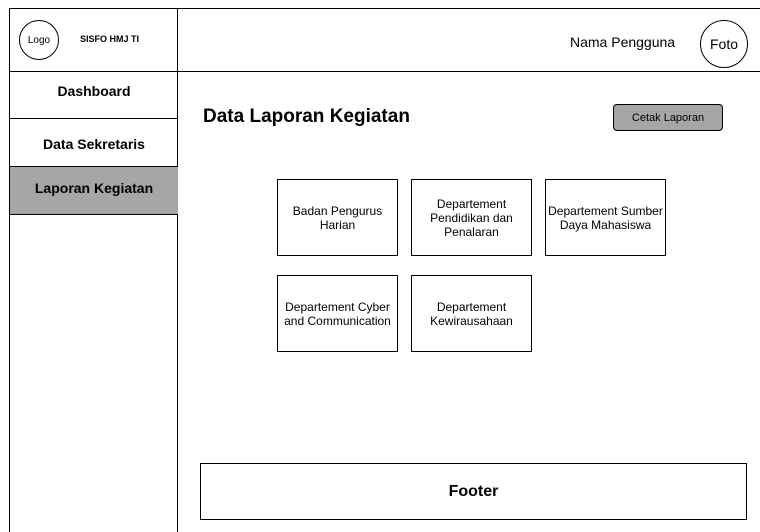 The width and height of the screenshot is (760, 532). I want to click on footer: Footer, so click(473, 491).